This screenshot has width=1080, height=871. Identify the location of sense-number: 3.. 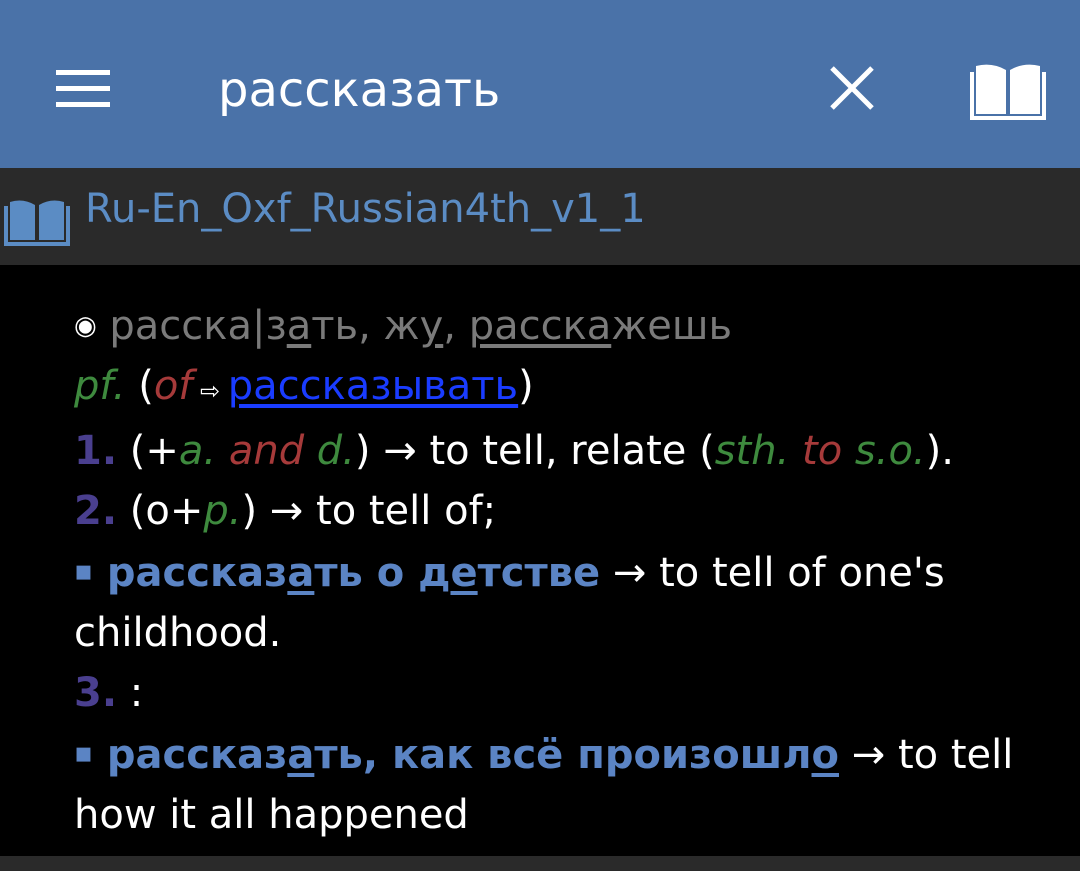
(96, 693).